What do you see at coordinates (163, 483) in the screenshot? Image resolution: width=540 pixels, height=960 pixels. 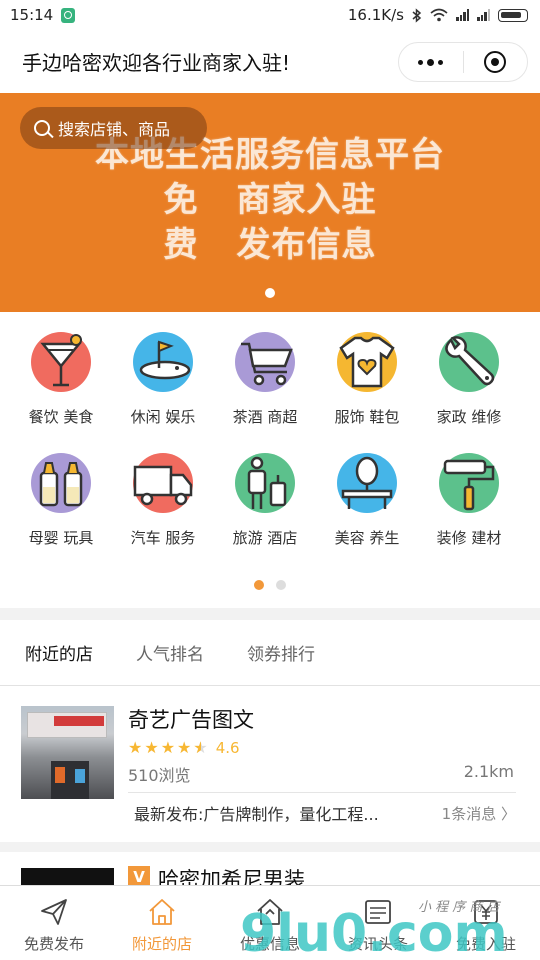 I see `truck-icon` at bounding box center [163, 483].